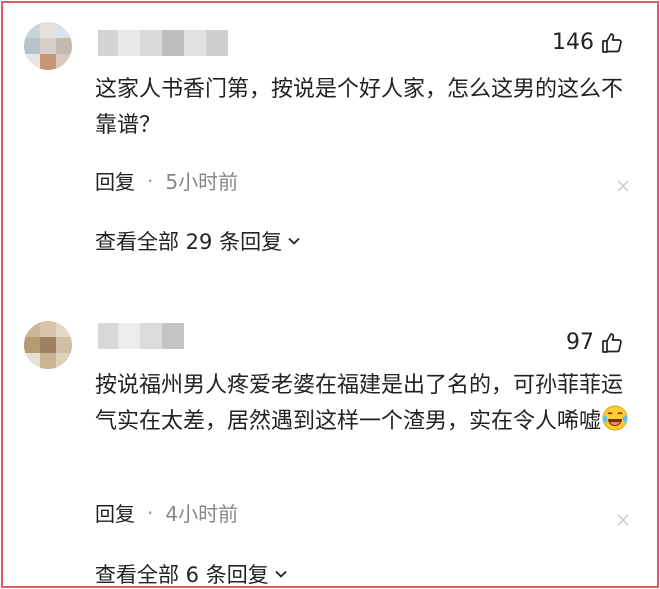 This screenshot has width=660, height=589. Describe the element at coordinates (580, 342) in the screenshot. I see `like-count: 97` at that location.